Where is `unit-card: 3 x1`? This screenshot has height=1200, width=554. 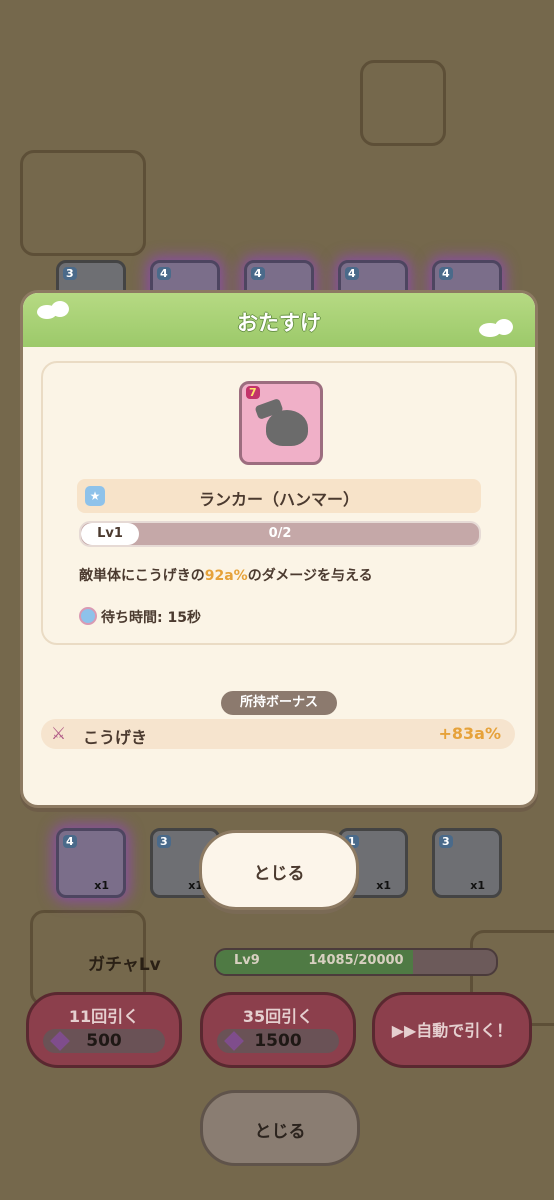
unit-card: 3 x1 is located at coordinates (467, 863).